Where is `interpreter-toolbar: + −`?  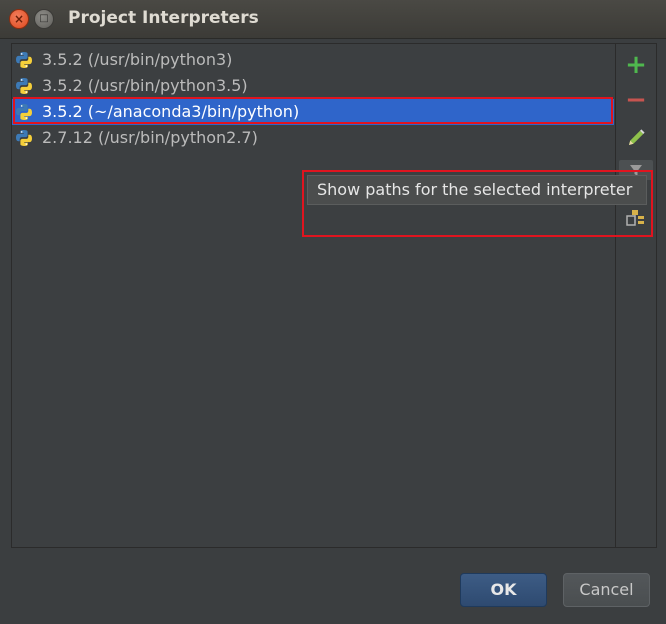
interpreter-toolbar: + − is located at coordinates (636, 295).